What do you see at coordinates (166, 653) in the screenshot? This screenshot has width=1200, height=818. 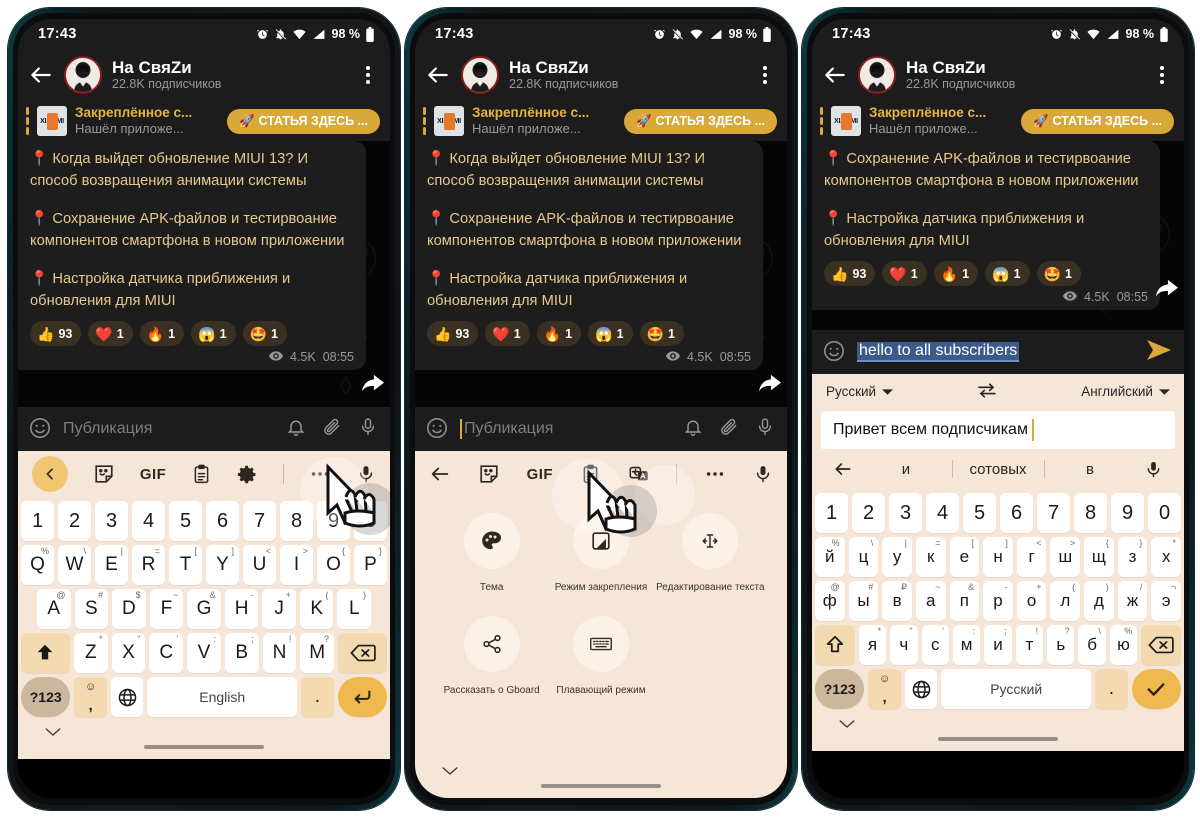 I see `keyboard-key: C '` at bounding box center [166, 653].